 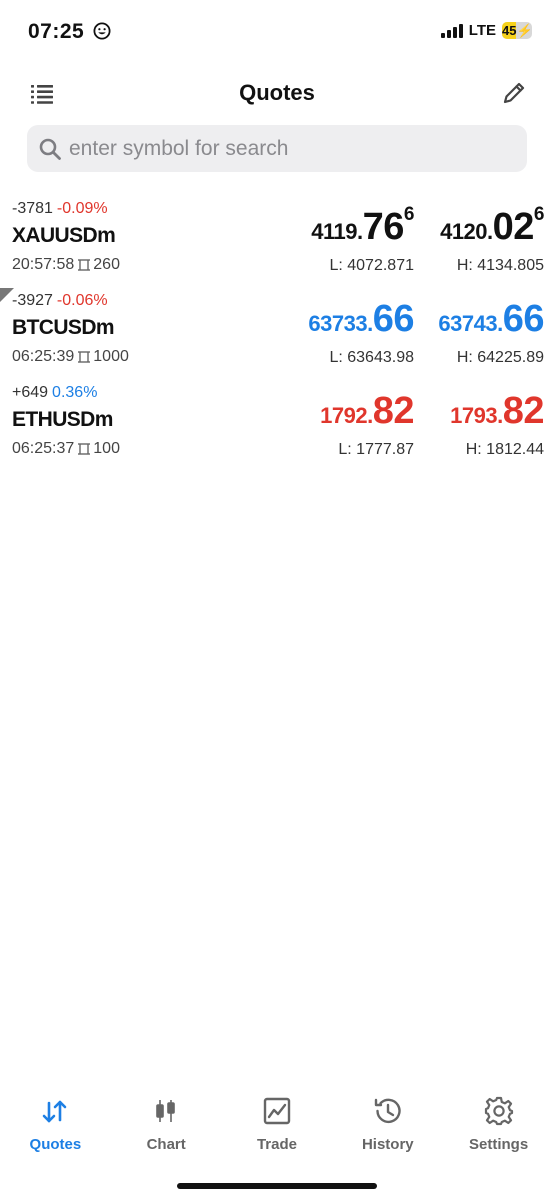 What do you see at coordinates (43, 356) in the screenshot?
I see `quote-time: 06:25:39` at bounding box center [43, 356].